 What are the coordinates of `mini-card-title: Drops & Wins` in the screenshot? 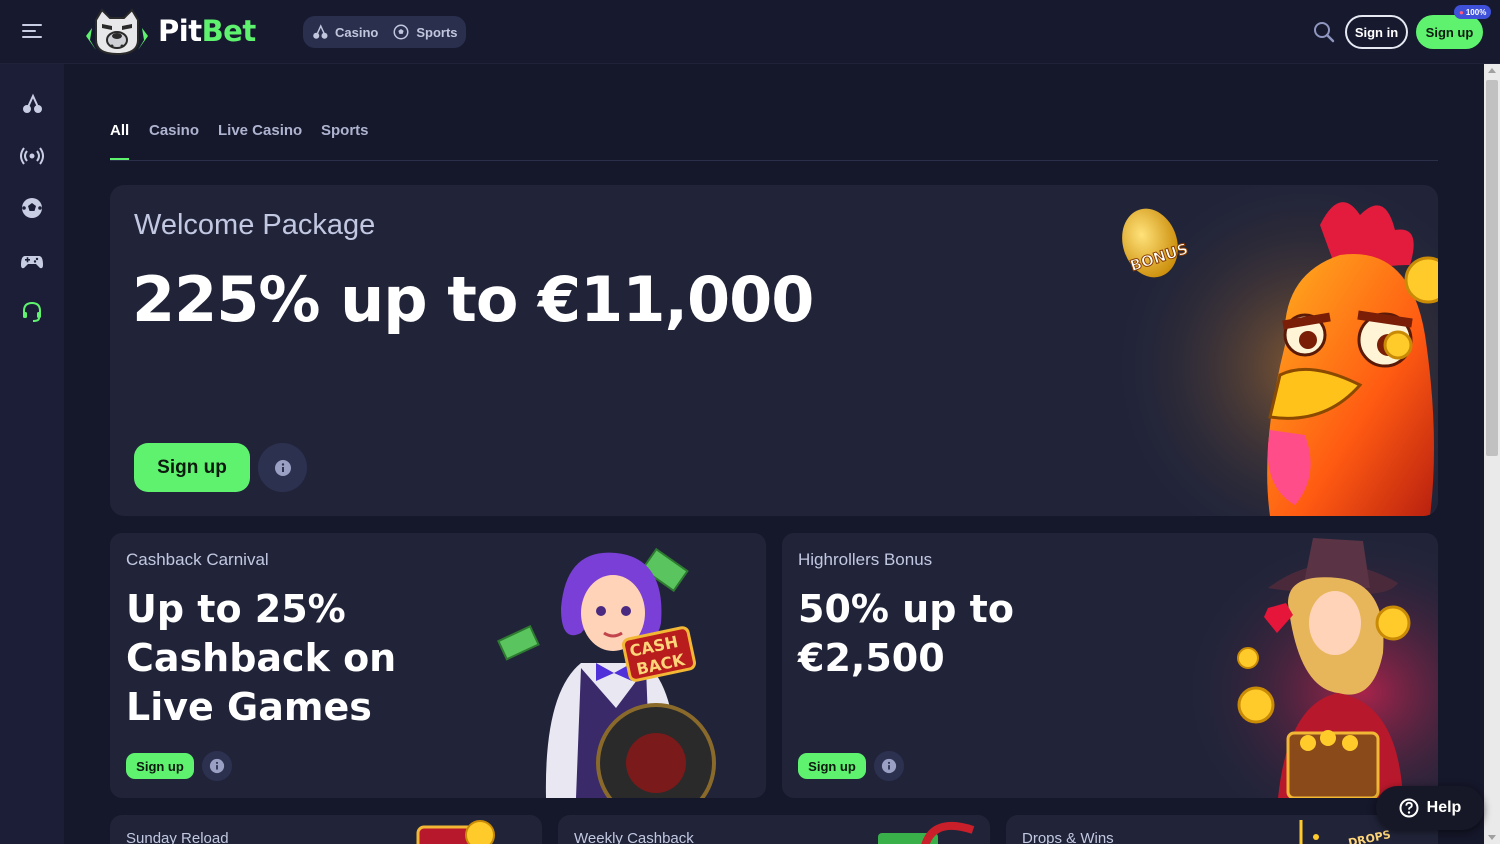 It's located at (1068, 837).